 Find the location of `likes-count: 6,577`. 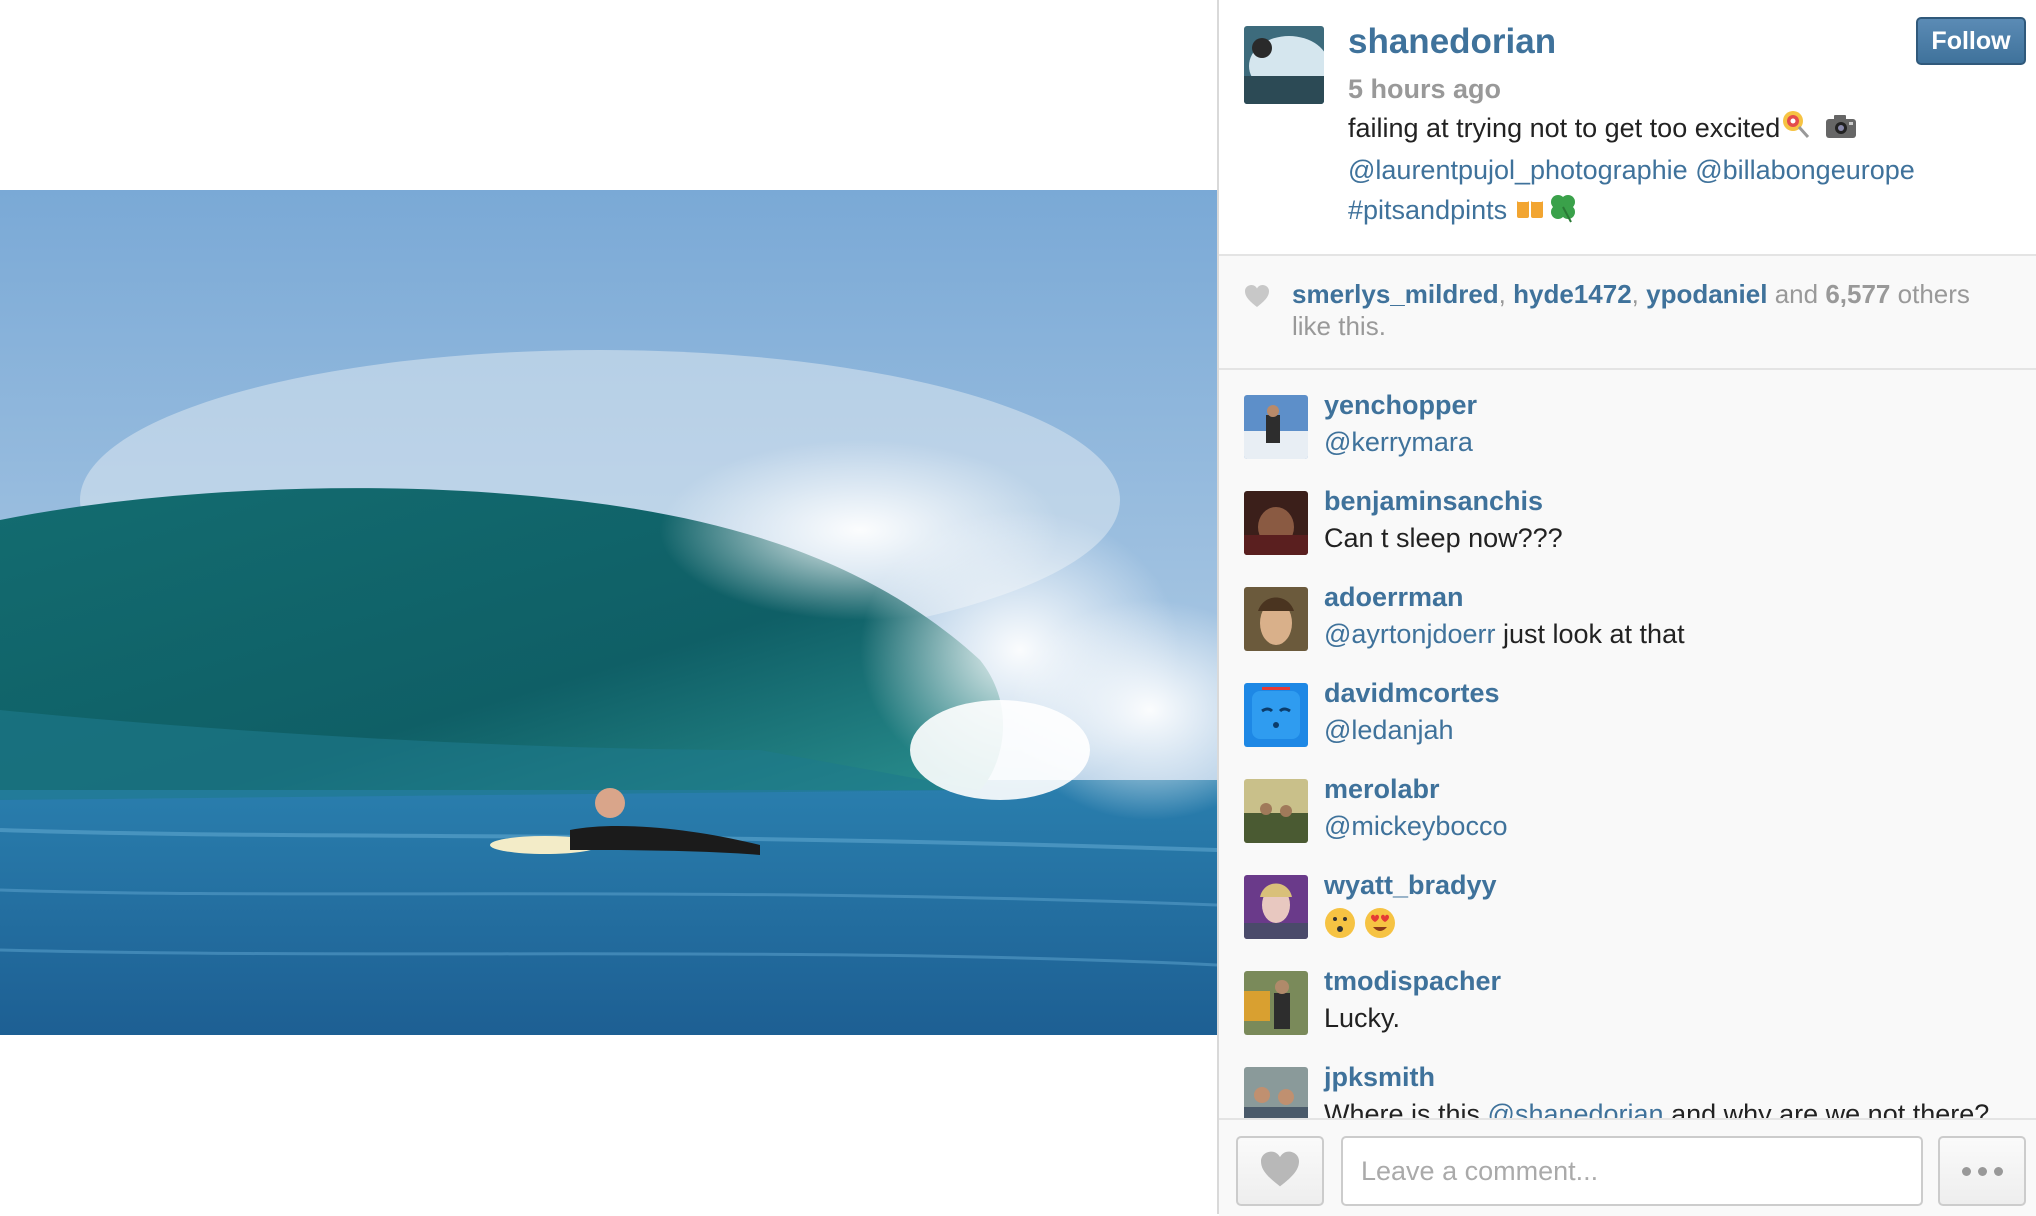

likes-count: 6,577 is located at coordinates (1857, 294).